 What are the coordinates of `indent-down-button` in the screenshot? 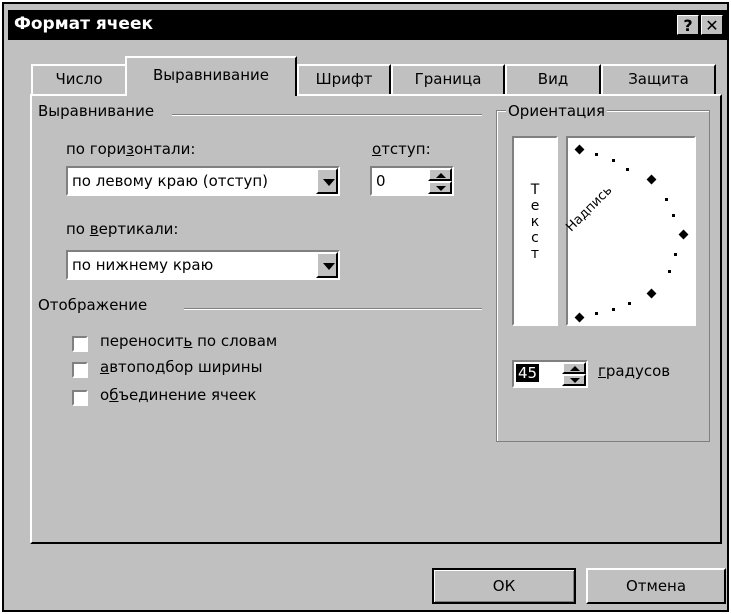 It's located at (440, 187).